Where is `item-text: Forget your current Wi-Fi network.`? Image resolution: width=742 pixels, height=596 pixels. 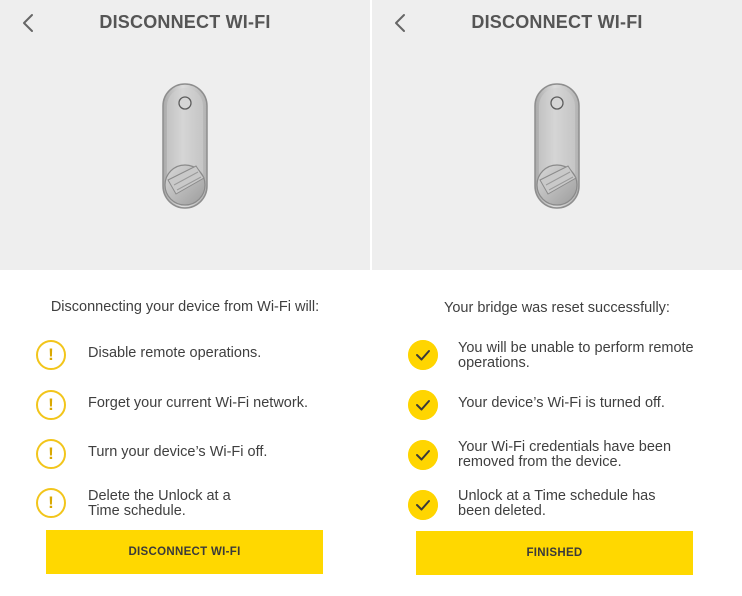
item-text: Forget your current Wi-Fi network. is located at coordinates (198, 403).